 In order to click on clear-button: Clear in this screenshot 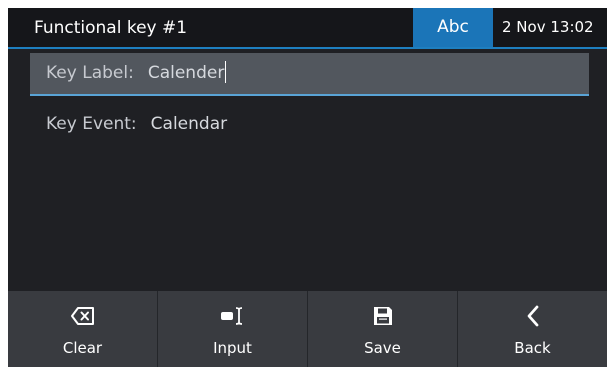, I will do `click(83, 329)`.